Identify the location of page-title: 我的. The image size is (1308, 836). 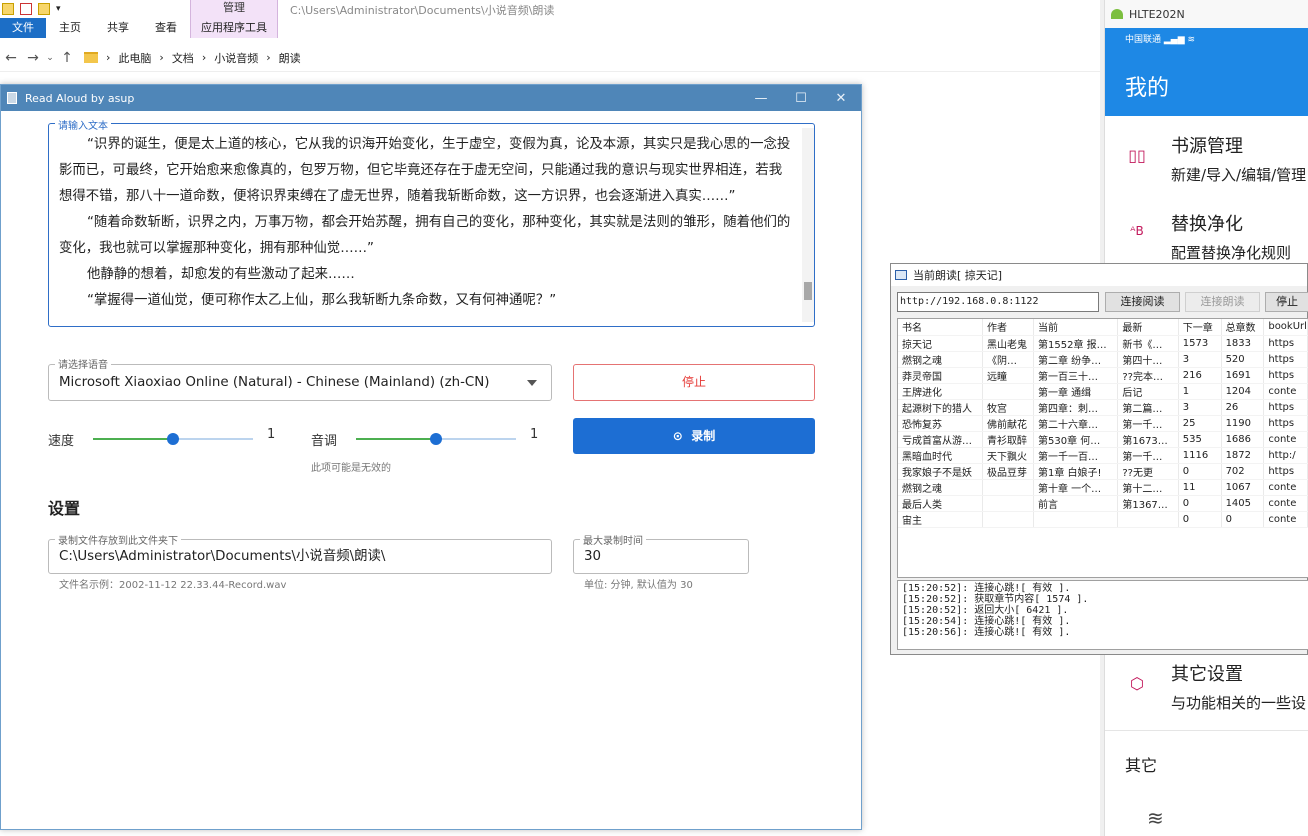
(1147, 88).